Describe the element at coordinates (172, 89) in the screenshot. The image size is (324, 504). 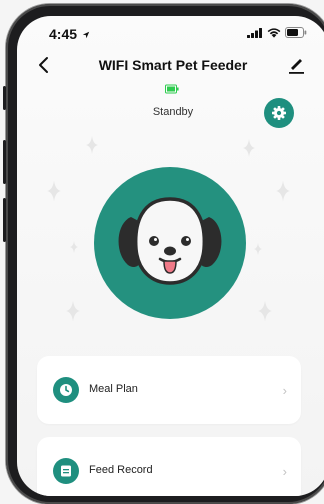
I see `device-battery-icon` at that location.